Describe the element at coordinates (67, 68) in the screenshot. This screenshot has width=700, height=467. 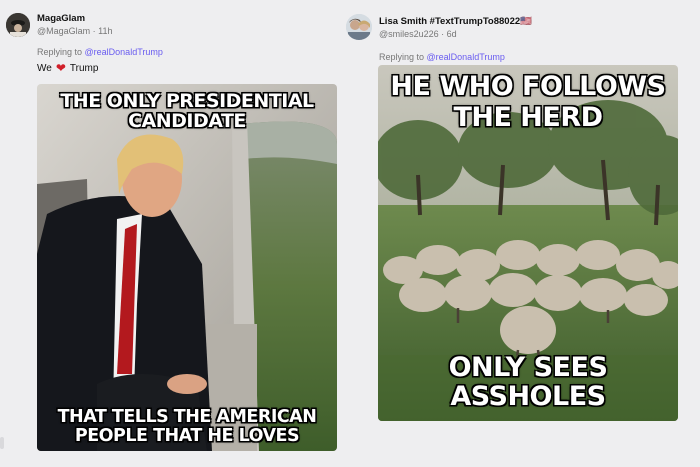
I see `post-text: We ❤ Trump` at that location.